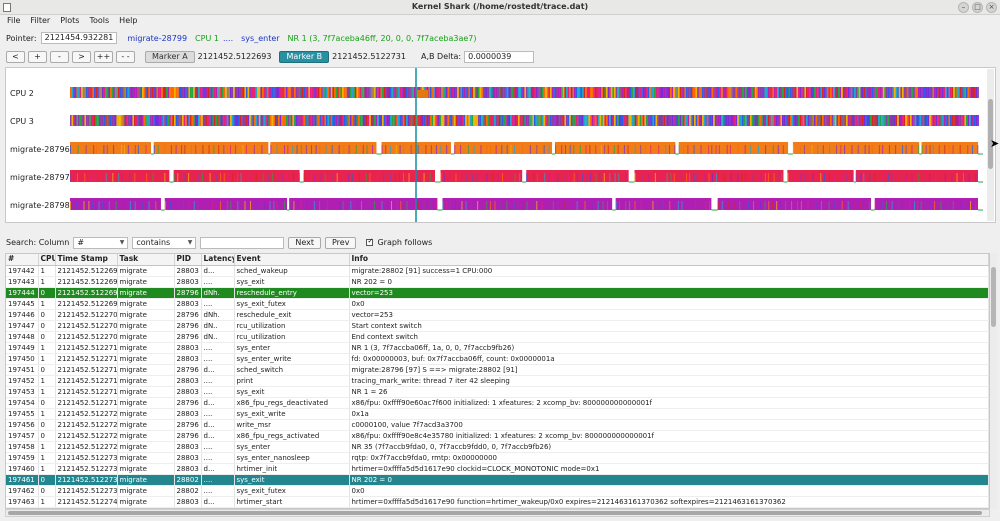  What do you see at coordinates (341, 242) in the screenshot?
I see `search-prev-button: Prev` at bounding box center [341, 242].